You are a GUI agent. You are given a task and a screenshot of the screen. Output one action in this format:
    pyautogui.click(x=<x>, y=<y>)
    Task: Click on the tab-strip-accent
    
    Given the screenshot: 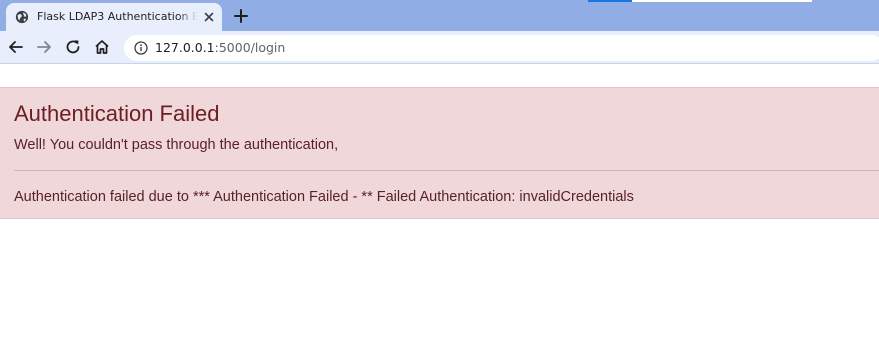 What is the action you would take?
    pyautogui.click(x=610, y=1)
    